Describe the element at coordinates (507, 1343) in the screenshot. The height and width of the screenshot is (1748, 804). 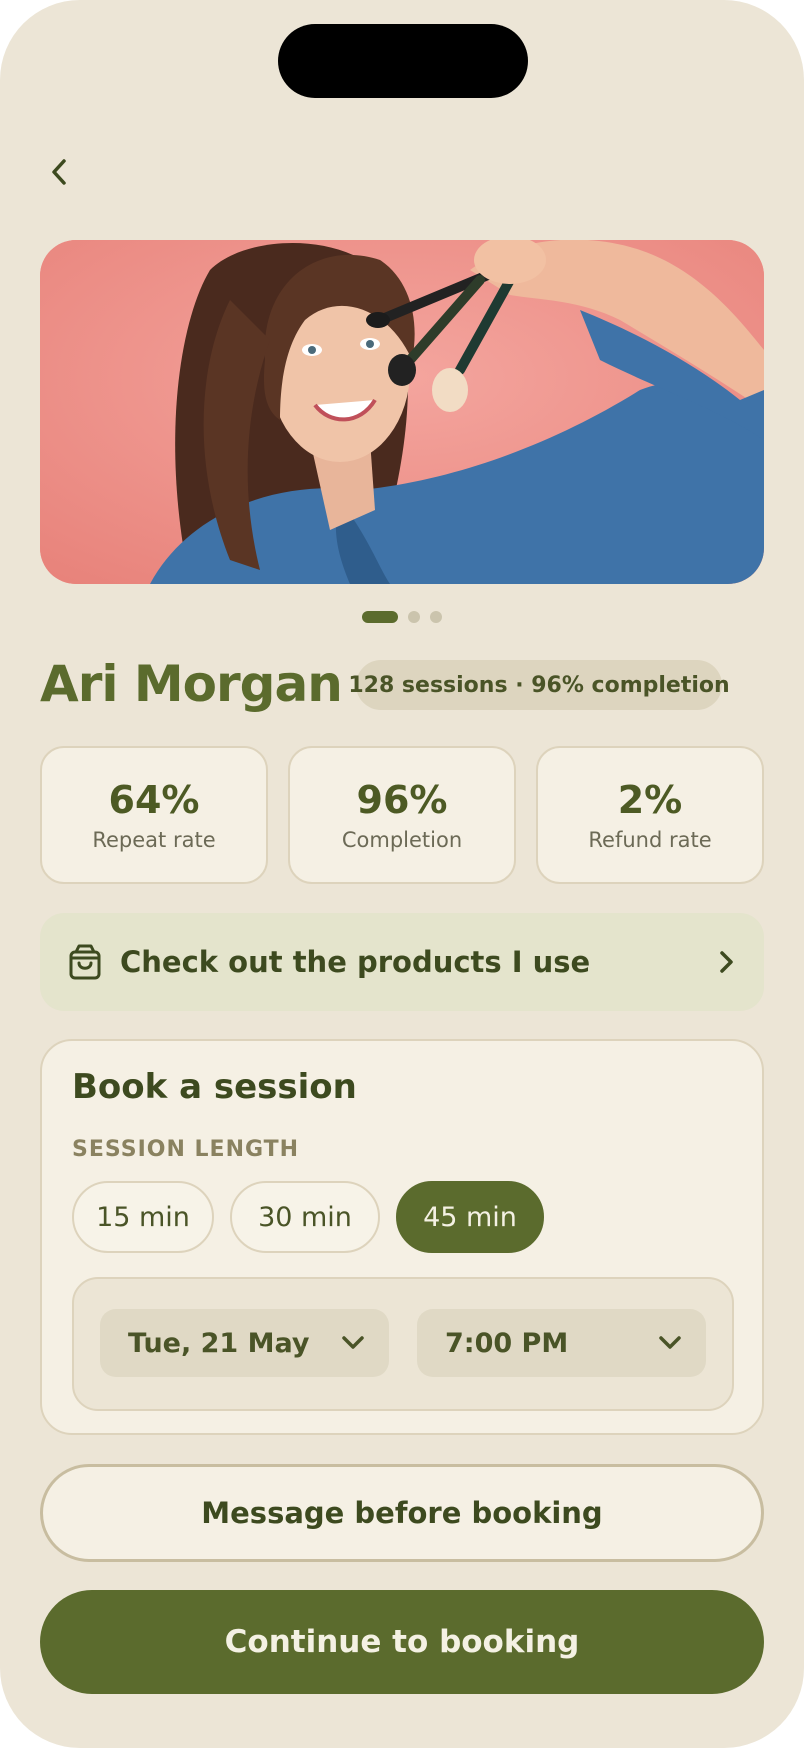
I see `time-value: 7:00 PM` at that location.